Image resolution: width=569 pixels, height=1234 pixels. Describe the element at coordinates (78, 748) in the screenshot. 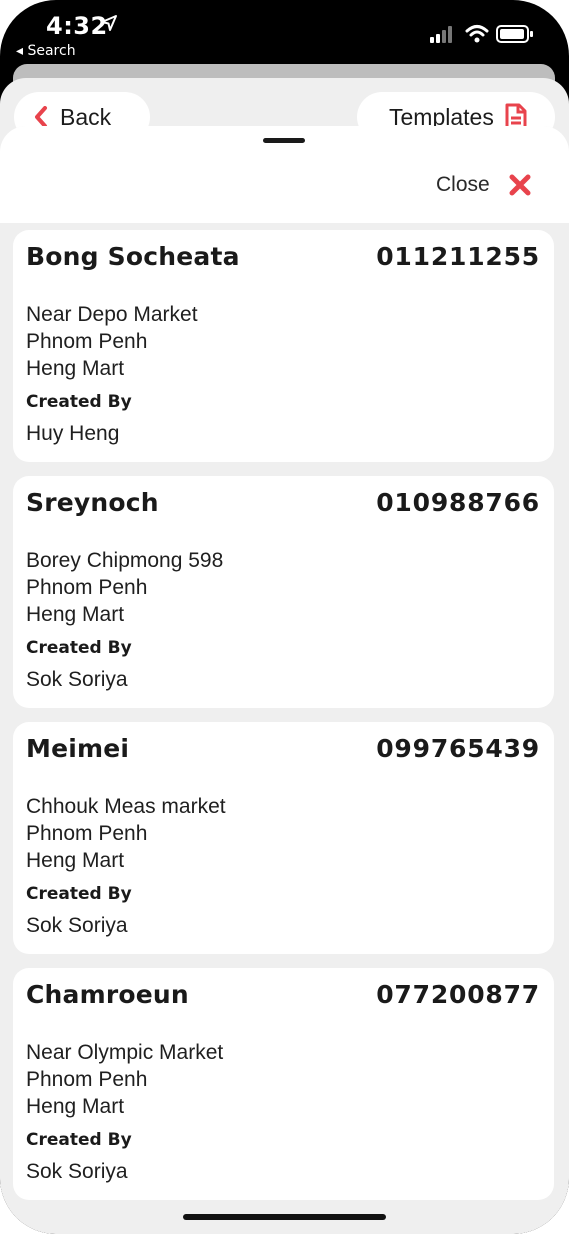

I see `customer-name: Meimei` at that location.